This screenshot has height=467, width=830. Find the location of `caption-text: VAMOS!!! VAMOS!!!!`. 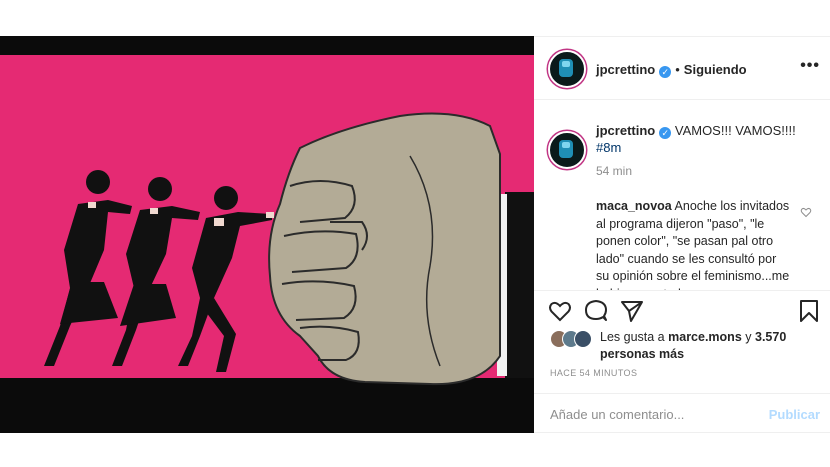

caption-text: VAMOS!!! VAMOS!!!! is located at coordinates (735, 130).